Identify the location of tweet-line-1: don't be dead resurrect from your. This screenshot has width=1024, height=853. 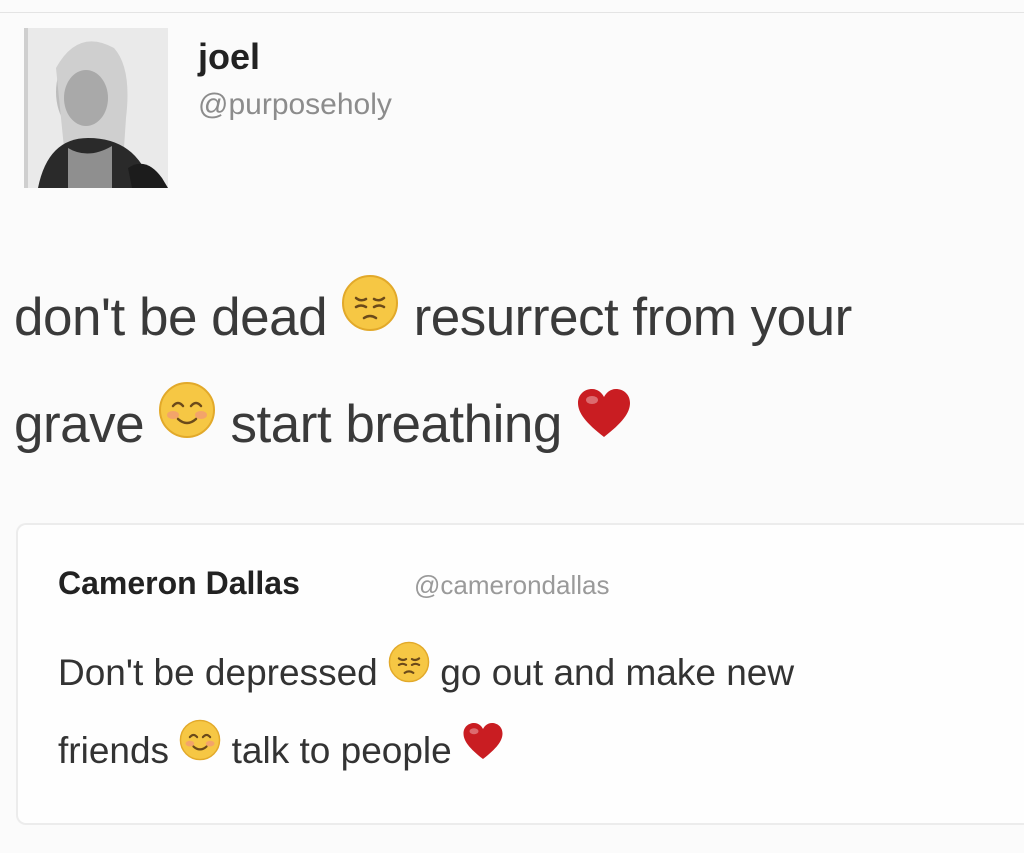
(516, 319).